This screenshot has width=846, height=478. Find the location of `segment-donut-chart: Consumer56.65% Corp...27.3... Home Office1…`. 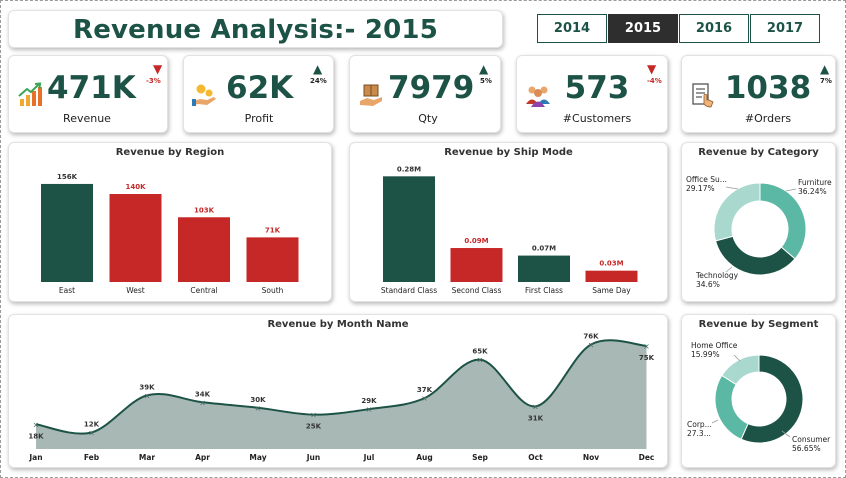

segment-donut-chart: Consumer56.65% Corp...27.3... Home Office1… is located at coordinates (759, 397).